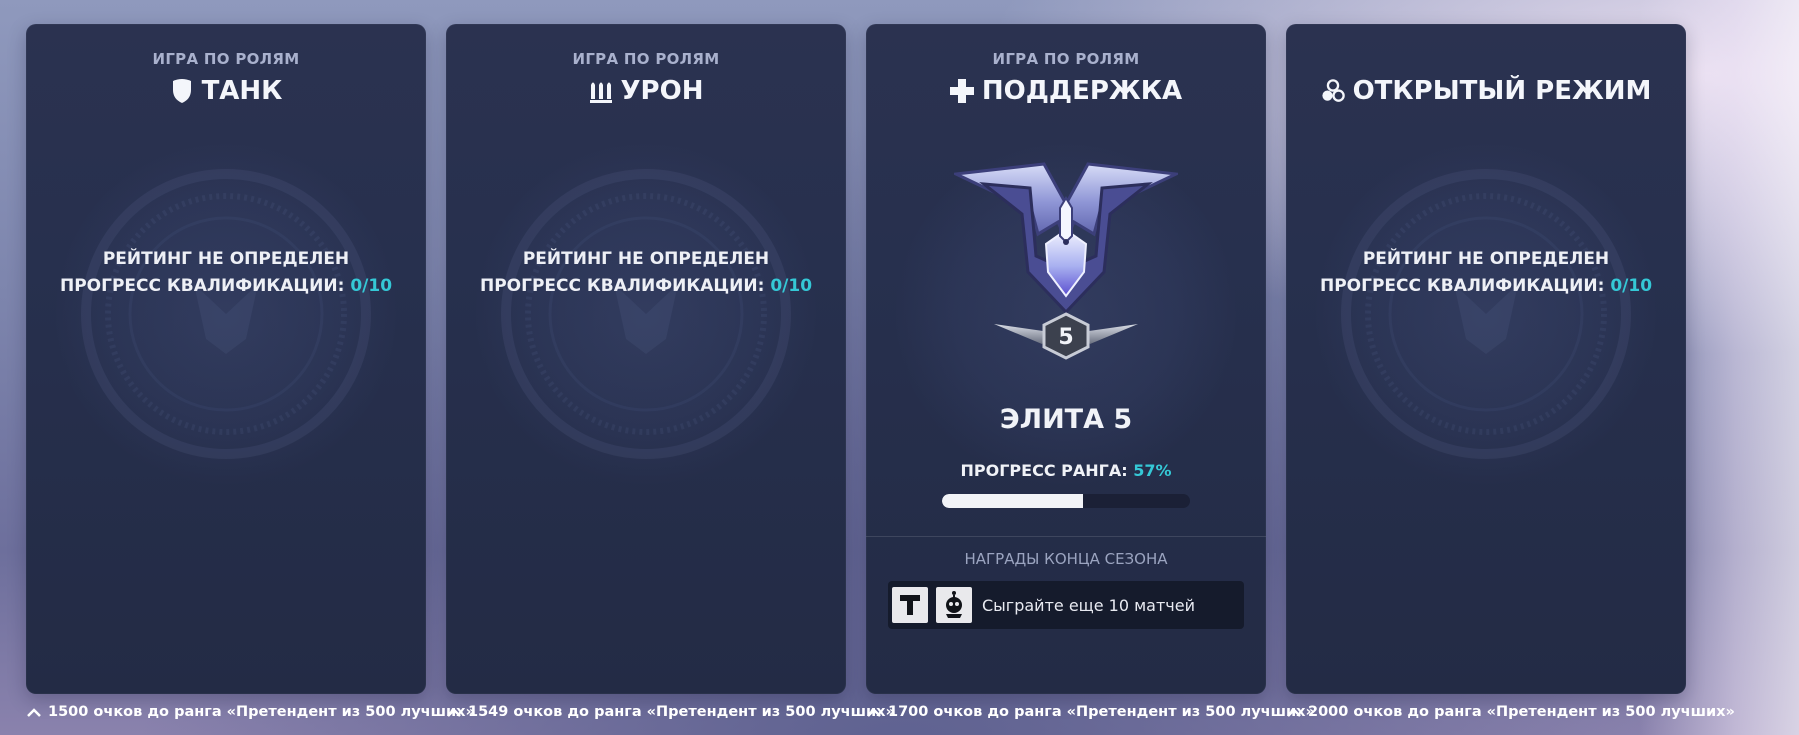  What do you see at coordinates (1082, 91) in the screenshot?
I see `role-title-text: ПОДДЕРЖКА` at bounding box center [1082, 91].